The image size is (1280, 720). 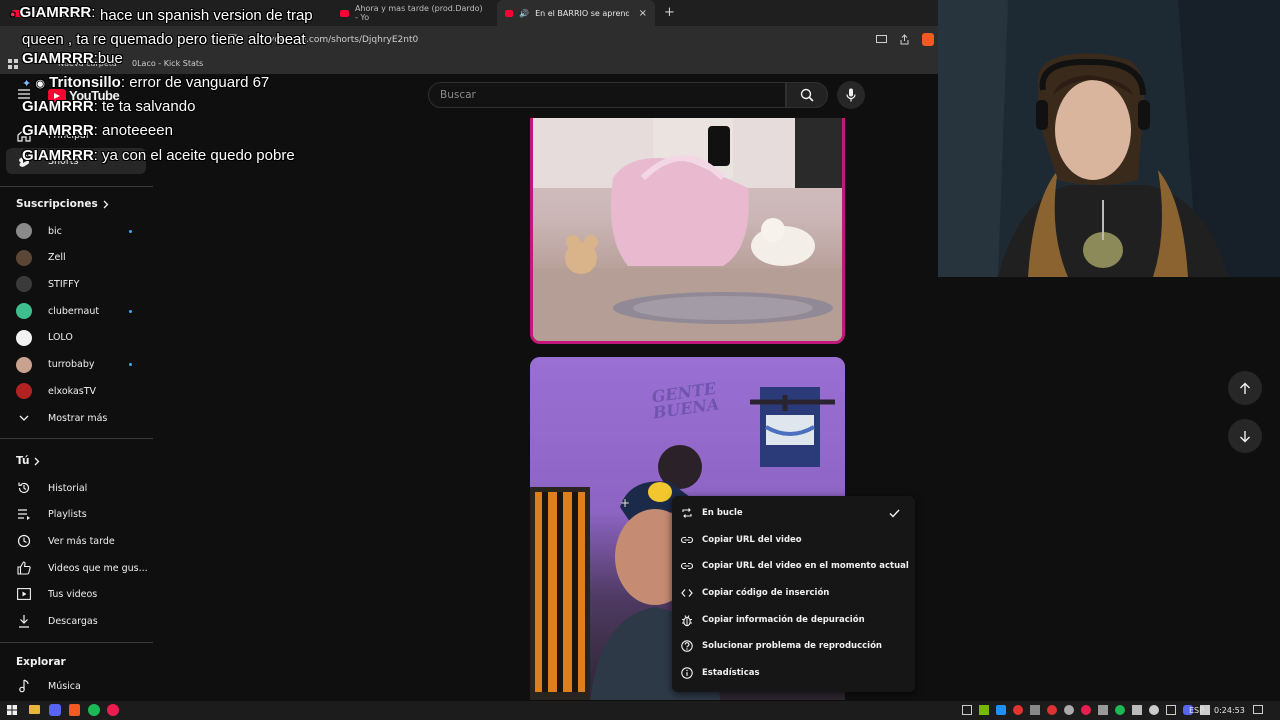 I want to click on browser-tab-2: Ahora y mas tarde (prod.Dardo) - Yo, so click(x=412, y=13).